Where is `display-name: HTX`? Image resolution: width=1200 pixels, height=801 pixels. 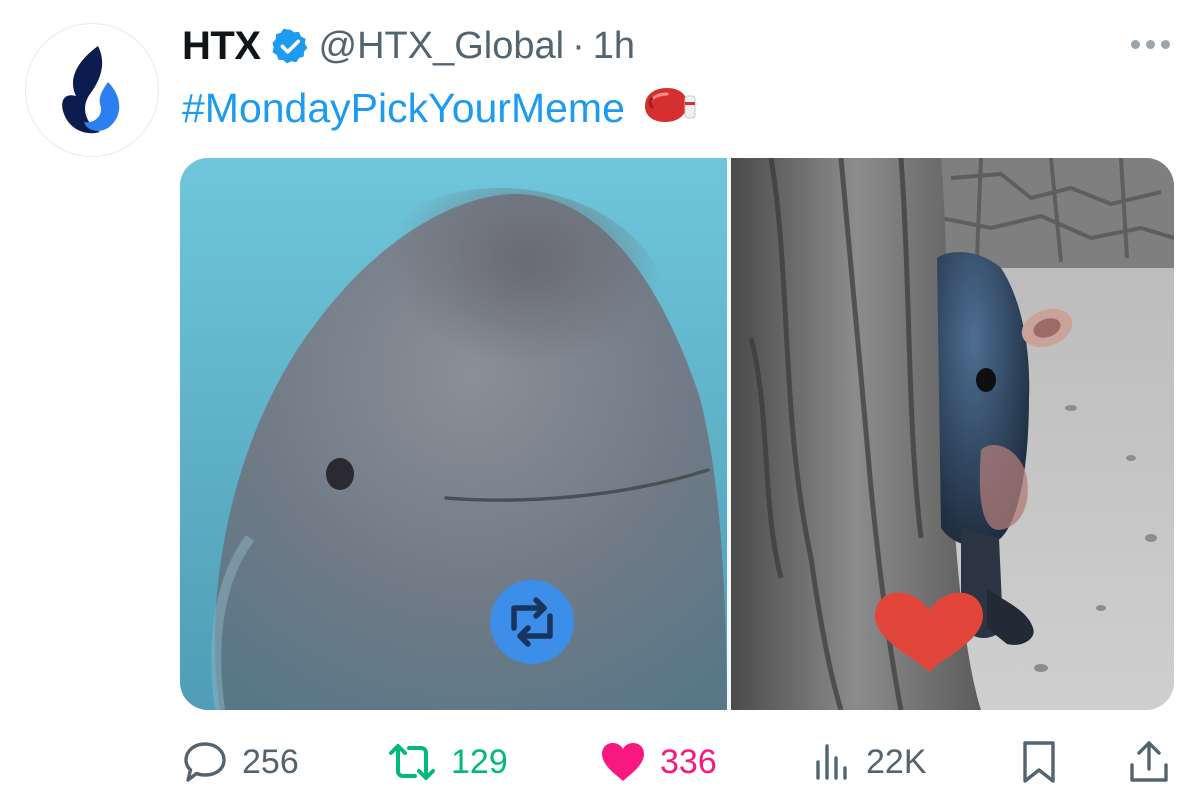 display-name: HTX is located at coordinates (221, 46).